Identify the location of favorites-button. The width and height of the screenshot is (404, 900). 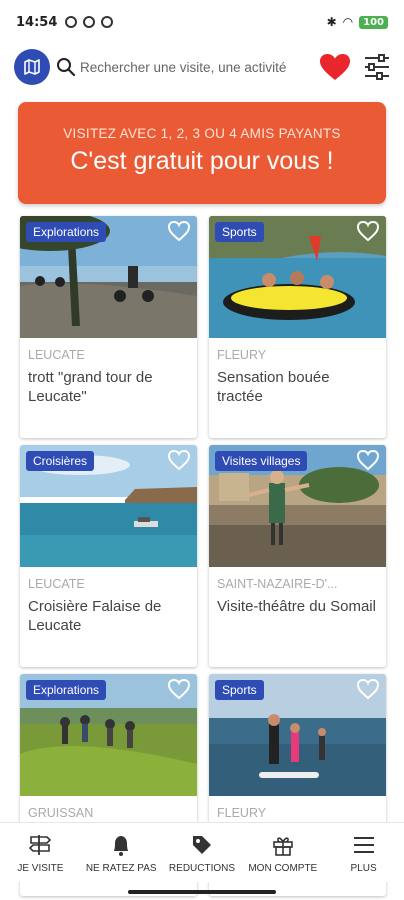
(335, 67).